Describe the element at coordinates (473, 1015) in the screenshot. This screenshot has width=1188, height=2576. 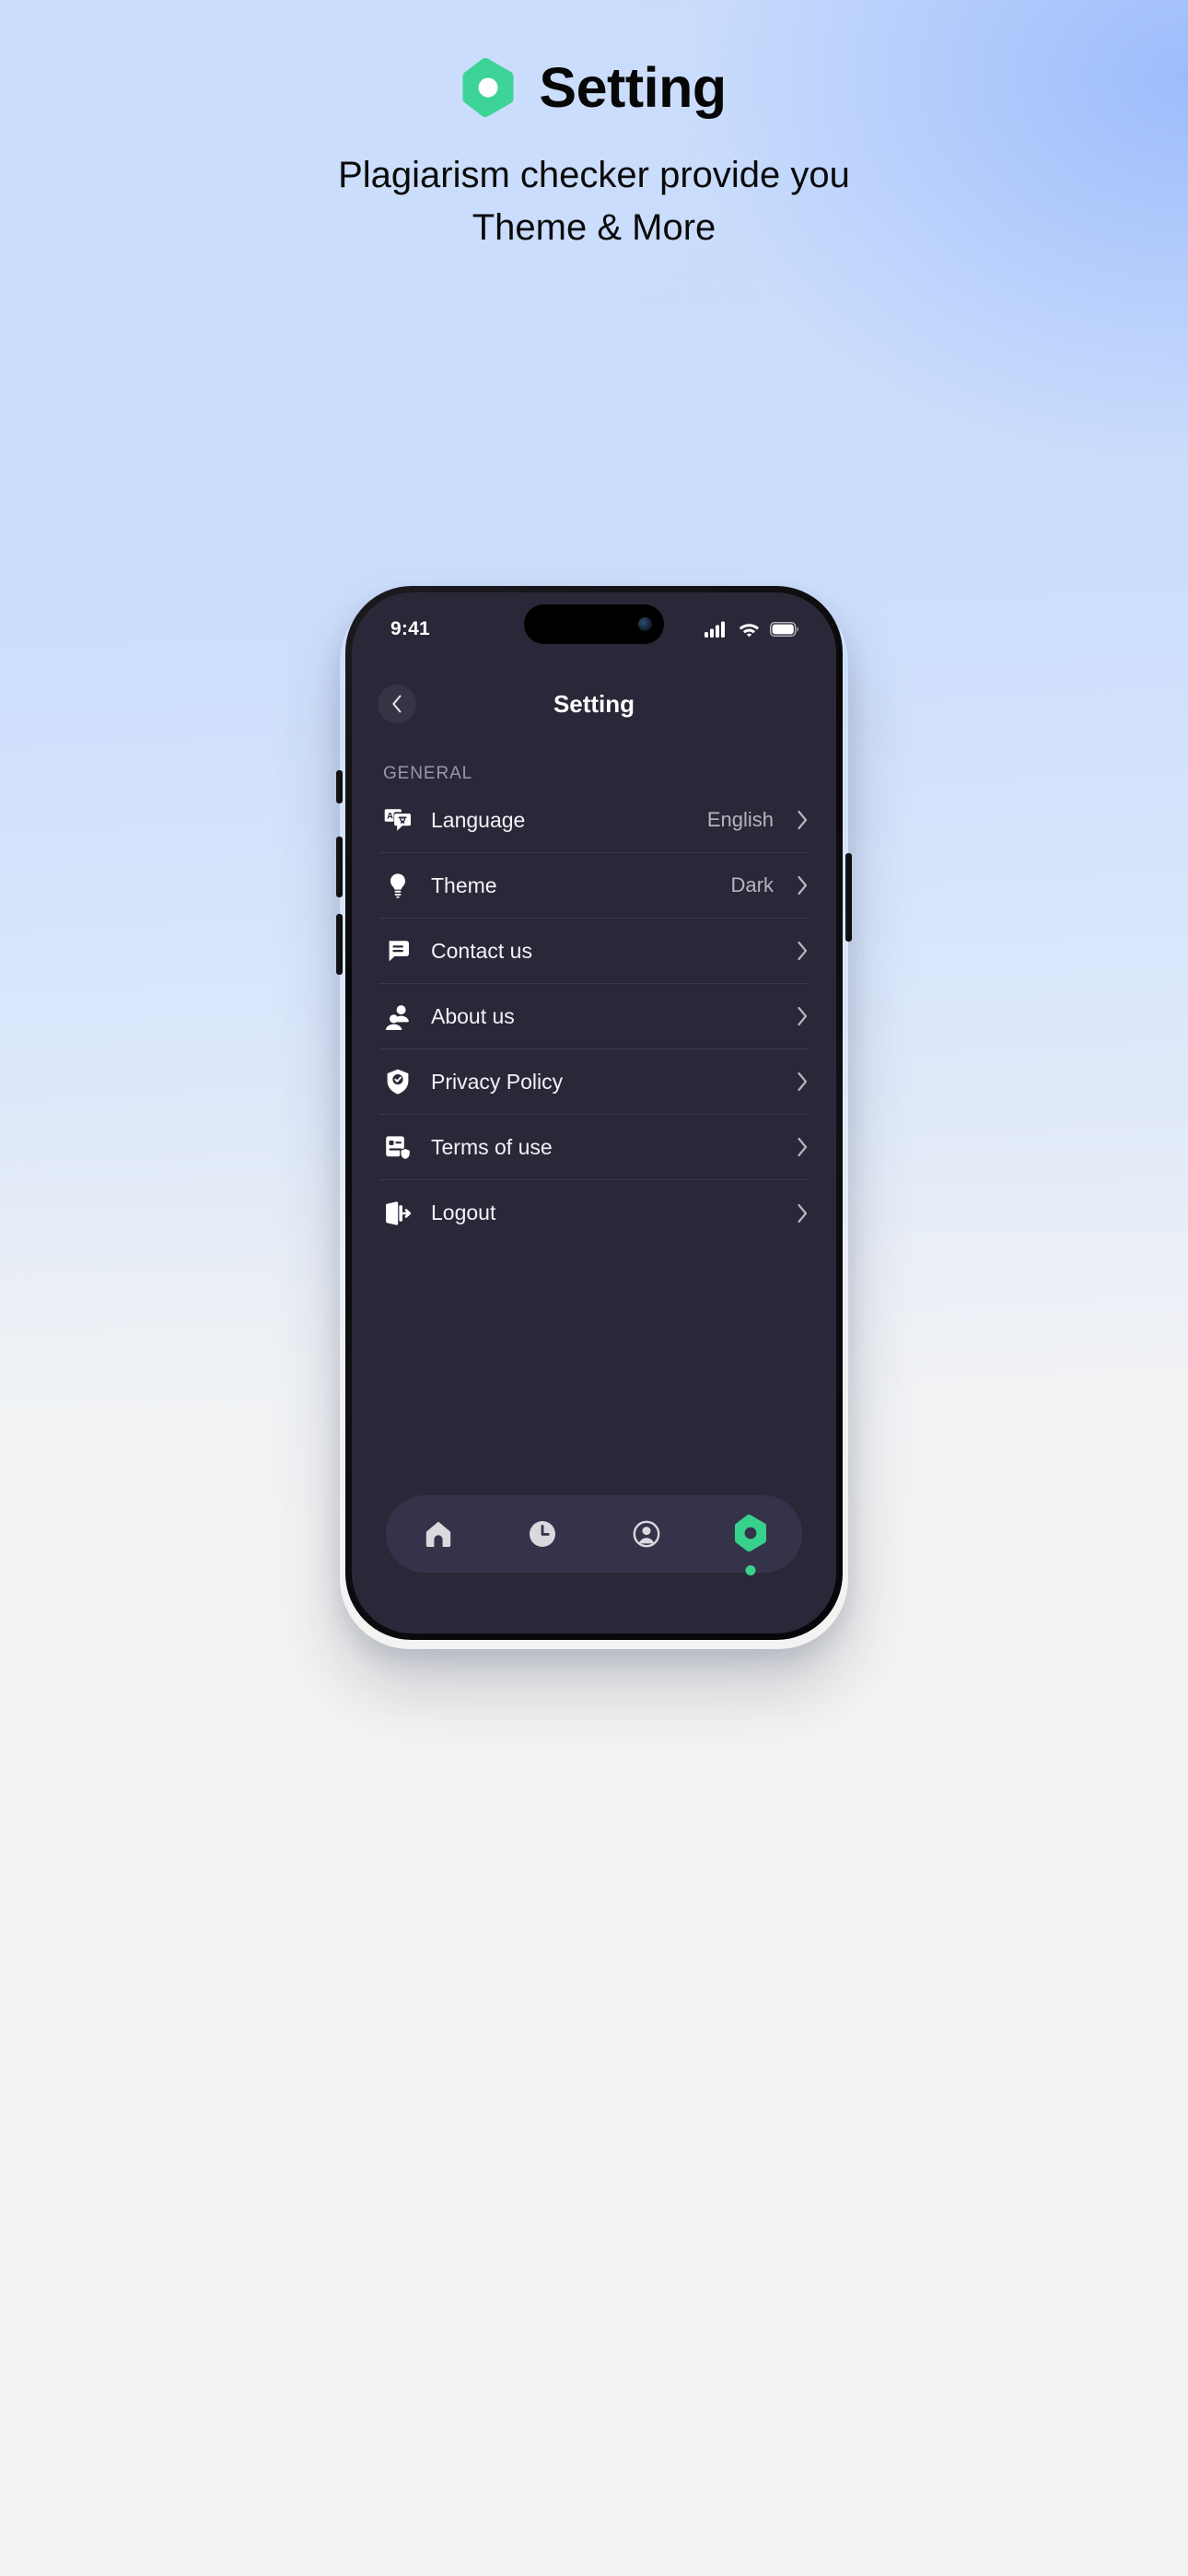
I see `settings-row-label: About us` at that location.